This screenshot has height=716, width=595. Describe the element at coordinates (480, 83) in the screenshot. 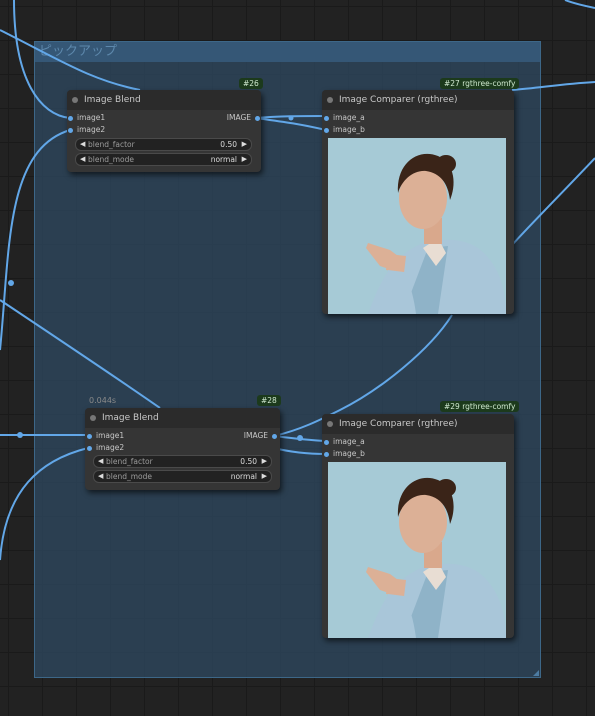

I see `node-id-badge: #27 rgthree-comfy` at that location.